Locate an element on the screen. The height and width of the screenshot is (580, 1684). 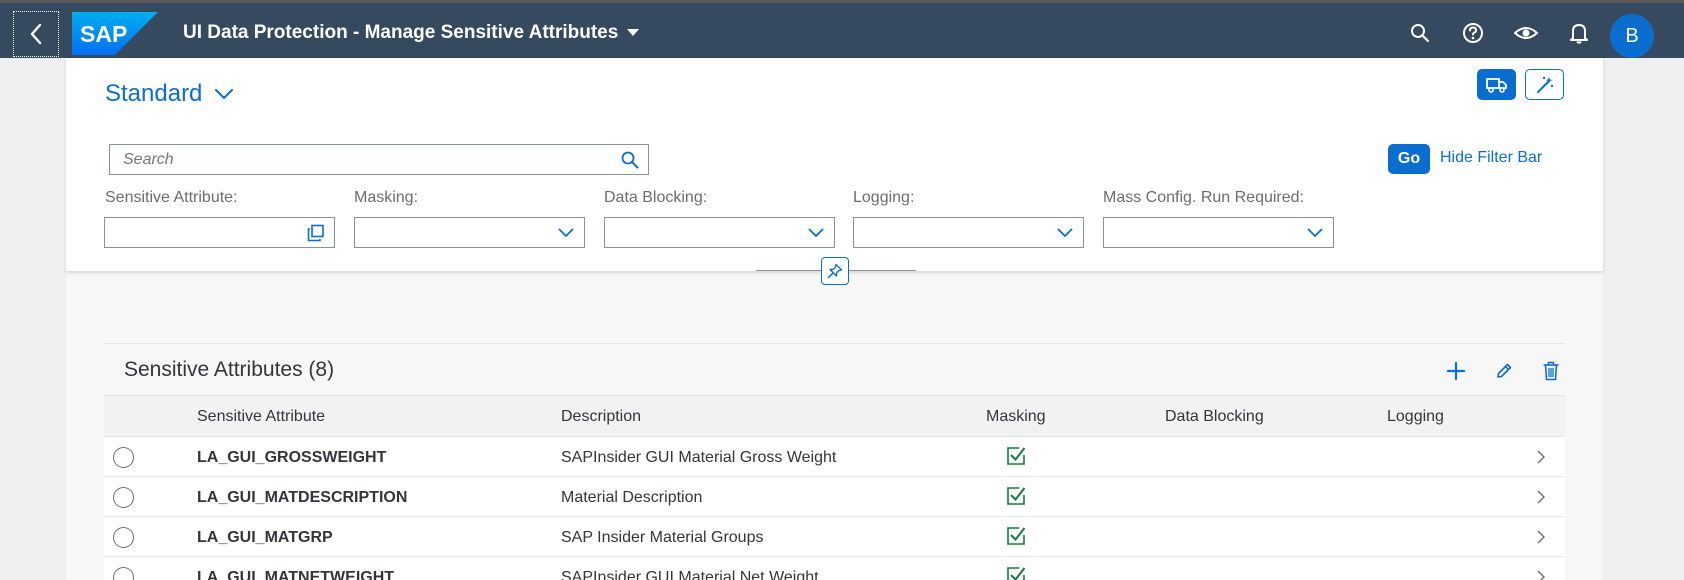
preview-button is located at coordinates (1526, 33).